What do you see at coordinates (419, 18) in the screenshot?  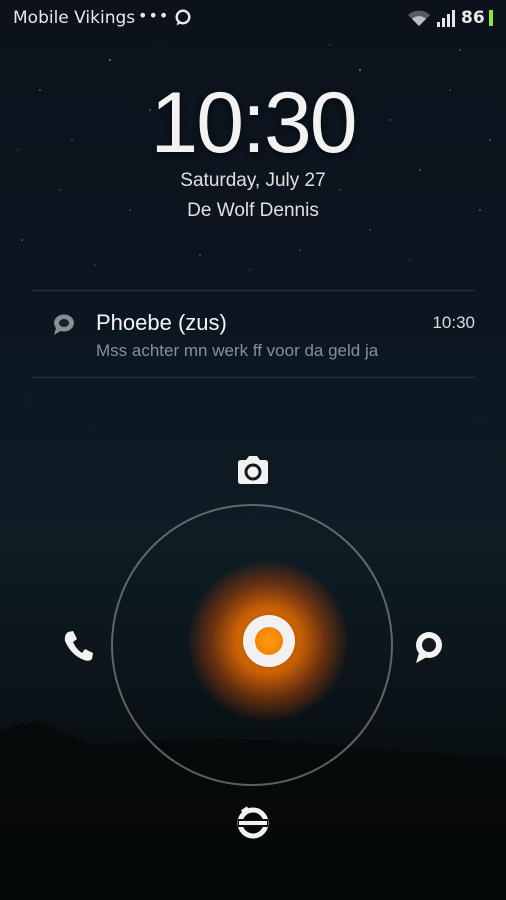 I see `wifi-icon` at bounding box center [419, 18].